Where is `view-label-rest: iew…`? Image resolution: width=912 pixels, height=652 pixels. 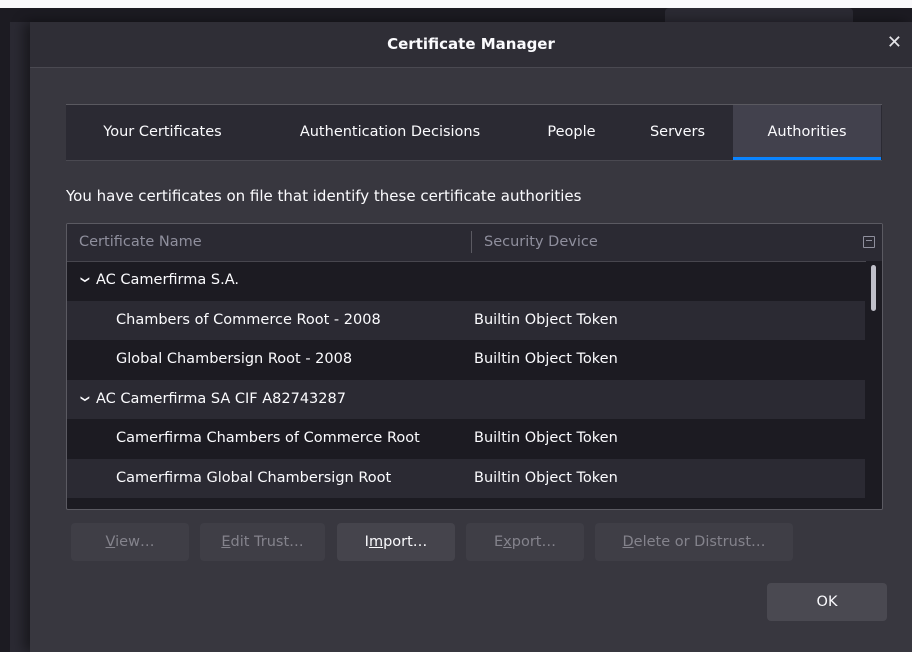
view-label-rest: iew… is located at coordinates (135, 542).